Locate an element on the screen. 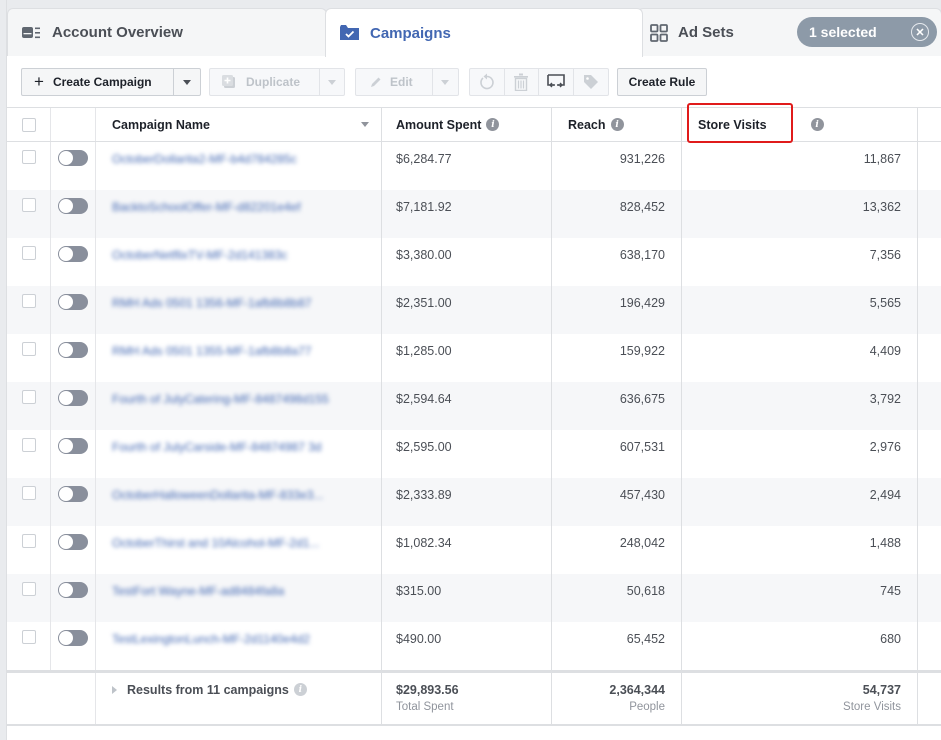 The width and height of the screenshot is (941, 740). amount-spent-value: $1,285.00 is located at coordinates (424, 351).